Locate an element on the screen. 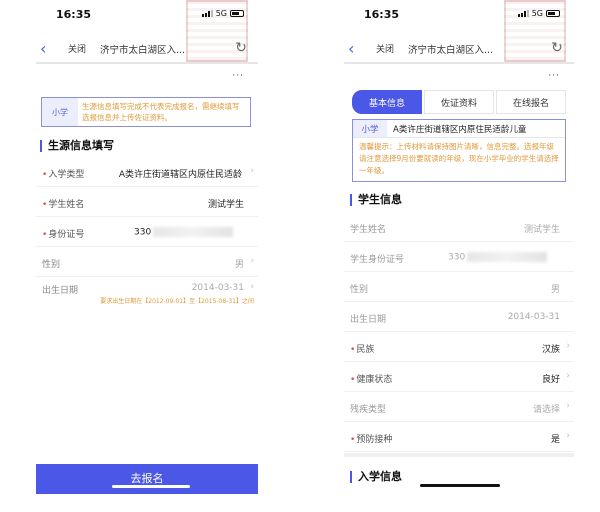 The height and width of the screenshot is (512, 600). field-label: 学生身份证号 is located at coordinates (377, 260).